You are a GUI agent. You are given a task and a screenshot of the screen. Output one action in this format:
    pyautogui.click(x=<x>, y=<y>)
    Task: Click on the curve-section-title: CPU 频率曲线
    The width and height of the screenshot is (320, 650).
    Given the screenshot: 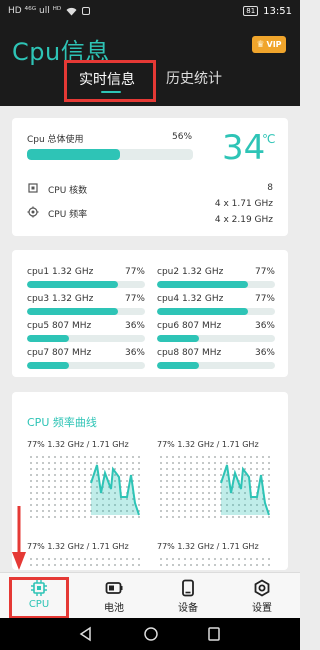 What is the action you would take?
    pyautogui.click(x=62, y=422)
    